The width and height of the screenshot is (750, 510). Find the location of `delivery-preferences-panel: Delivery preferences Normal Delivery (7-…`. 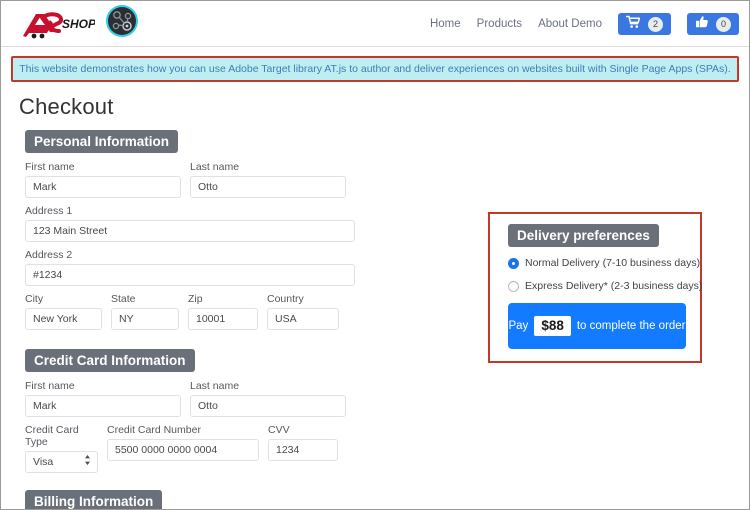

delivery-preferences-panel: Delivery preferences Normal Delivery (7-… is located at coordinates (595, 287).